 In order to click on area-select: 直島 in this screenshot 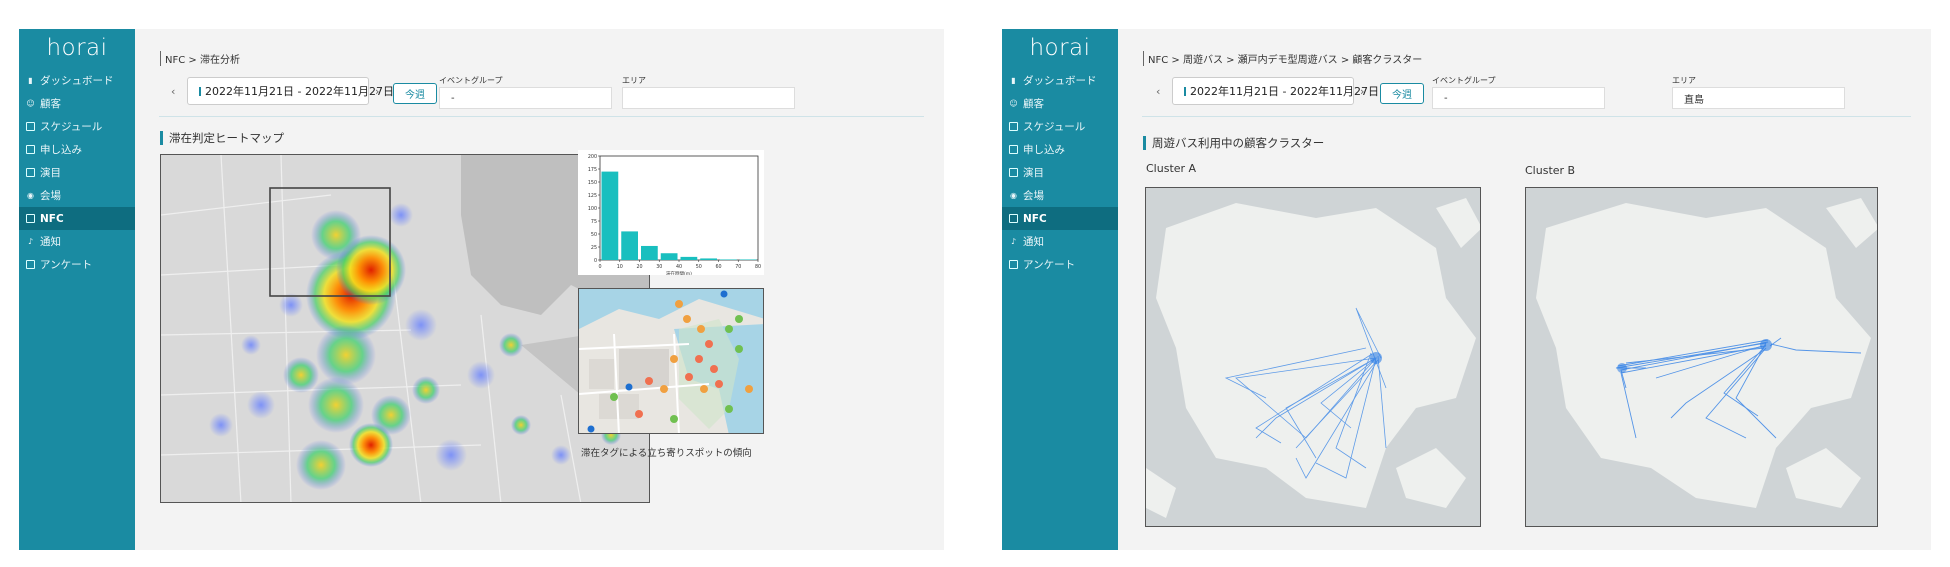, I will do `click(1758, 98)`.